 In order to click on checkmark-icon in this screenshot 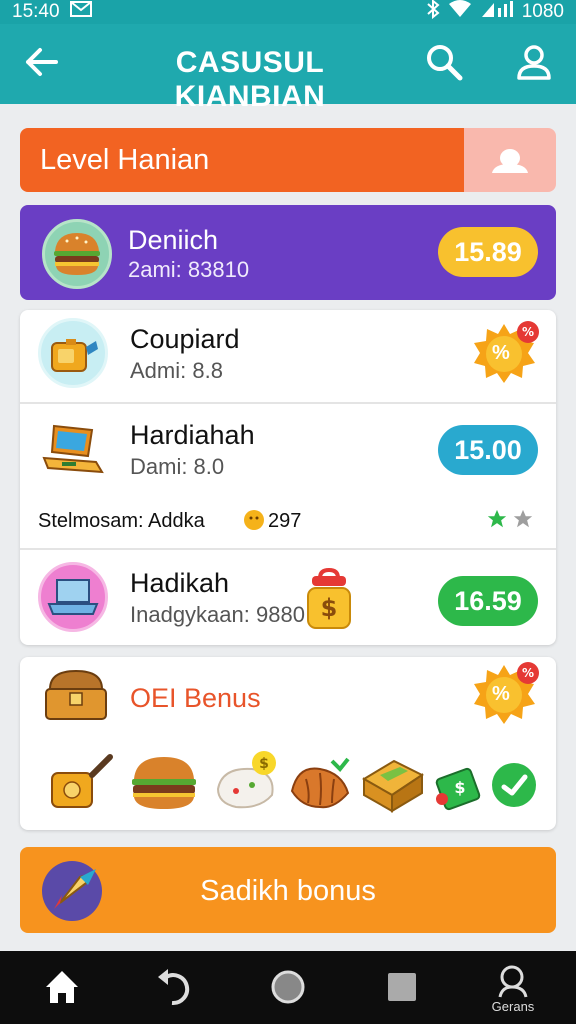, I will do `click(514, 787)`.